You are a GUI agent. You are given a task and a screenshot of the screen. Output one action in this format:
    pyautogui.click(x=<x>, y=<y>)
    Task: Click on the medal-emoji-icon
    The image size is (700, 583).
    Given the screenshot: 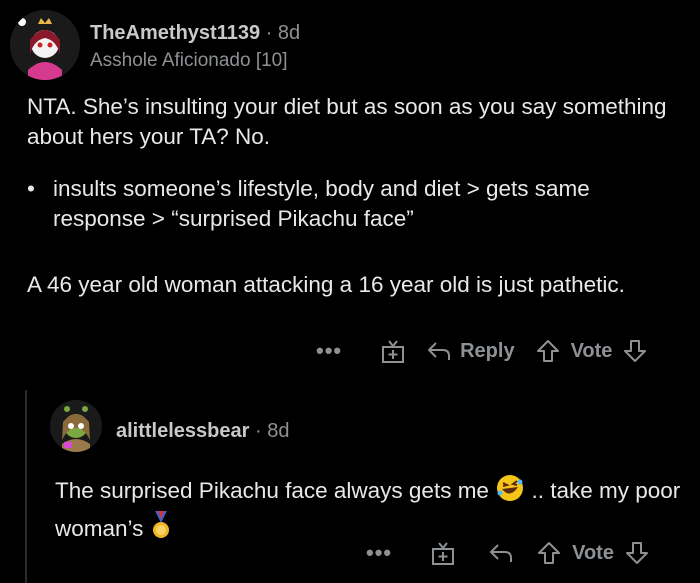 What is the action you would take?
    pyautogui.click(x=161, y=530)
    